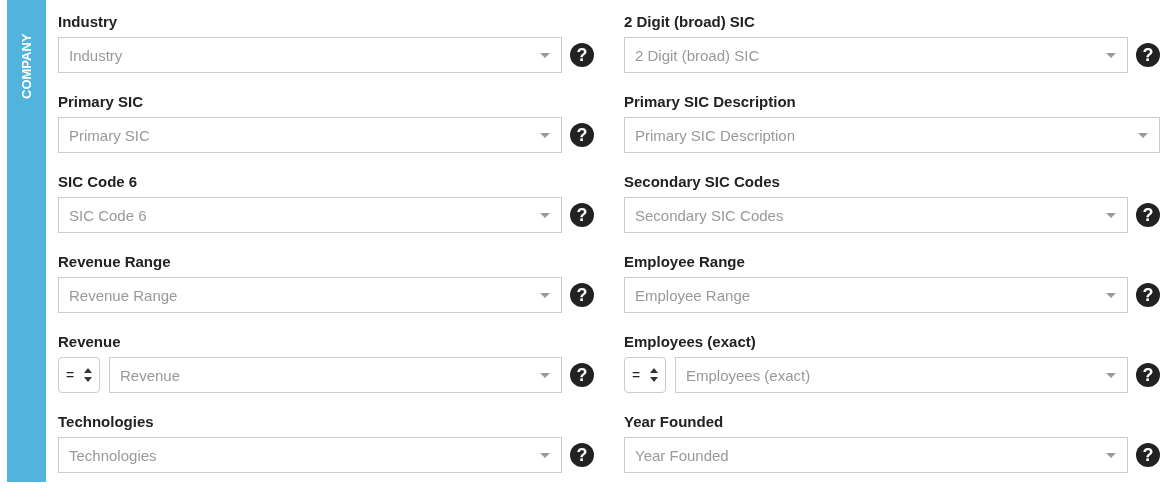  I want to click on field-label: Secondary SIC Codes, so click(702, 182).